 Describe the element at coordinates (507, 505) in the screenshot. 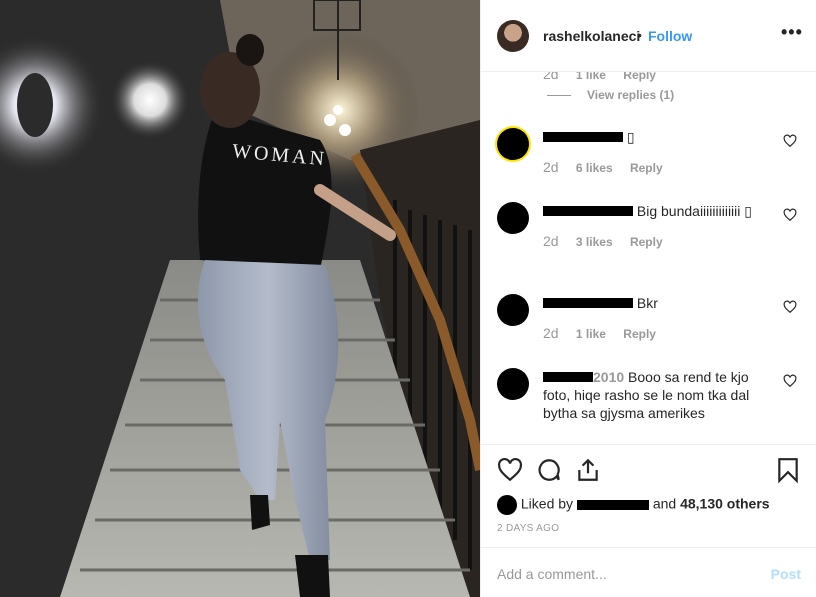

I see `liker-avatar` at that location.